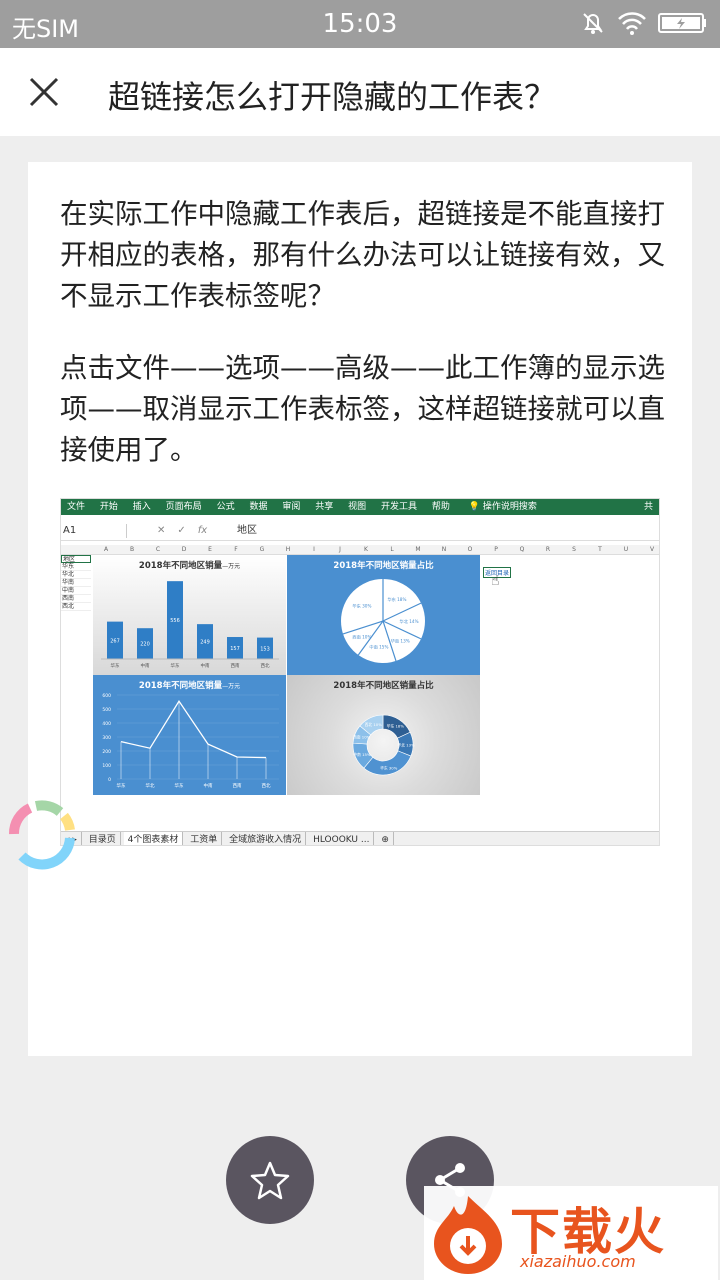 The image size is (720, 1280). I want to click on pie-slice-label: 华东 30%, so click(361, 606).